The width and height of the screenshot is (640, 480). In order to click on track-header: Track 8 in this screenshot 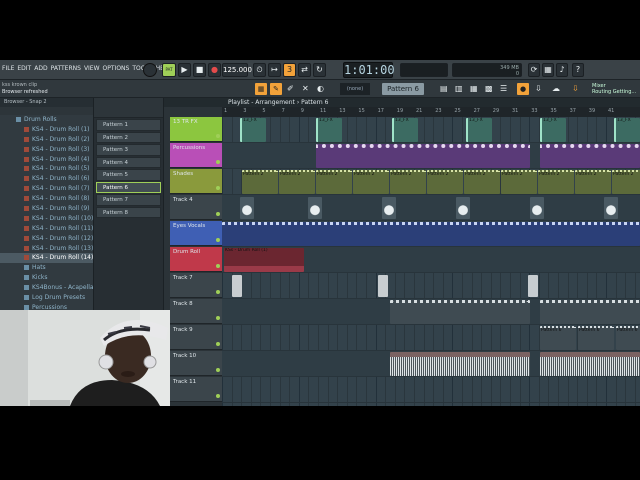, I will do `click(196, 311)`.